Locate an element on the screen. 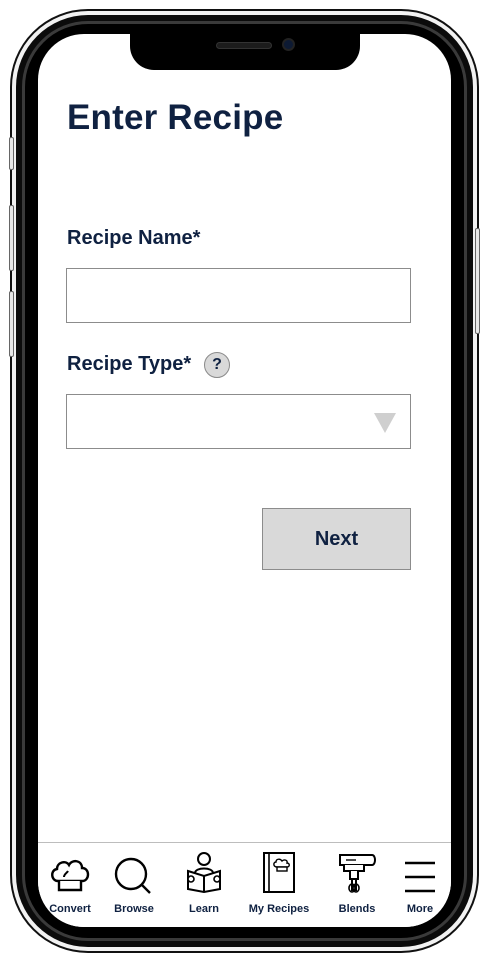  menu-icon is located at coordinates (420, 877).